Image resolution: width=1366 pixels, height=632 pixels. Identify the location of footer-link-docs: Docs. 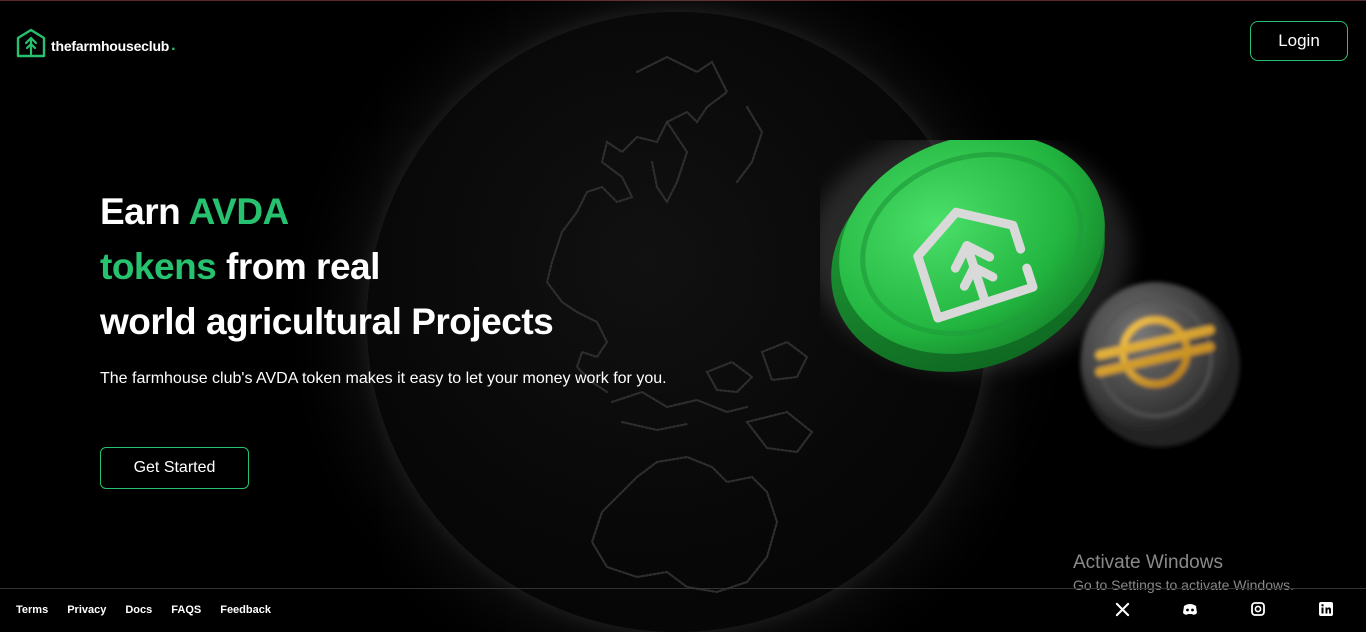
(138, 610).